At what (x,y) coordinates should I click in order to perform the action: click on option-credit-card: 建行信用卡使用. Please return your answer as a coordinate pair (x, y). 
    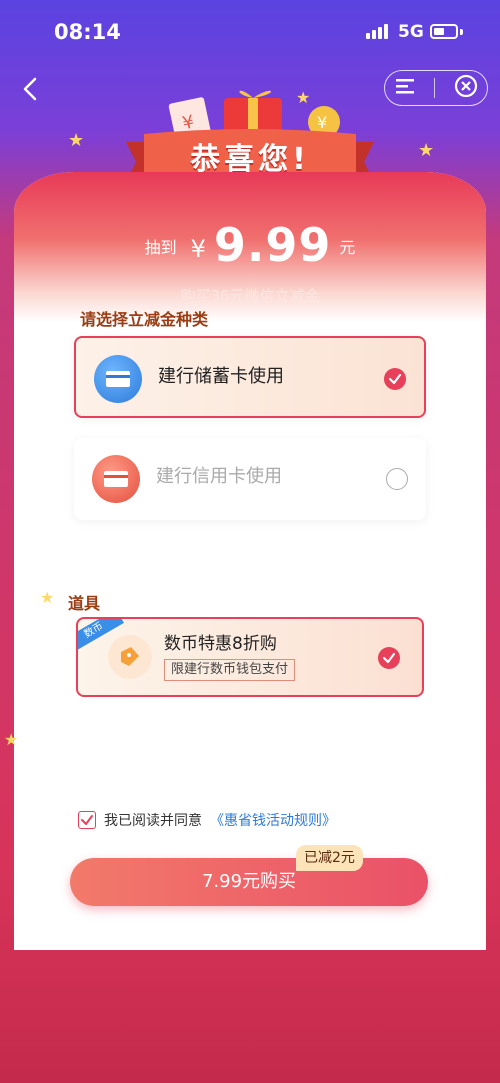
    Looking at the image, I should click on (250, 479).